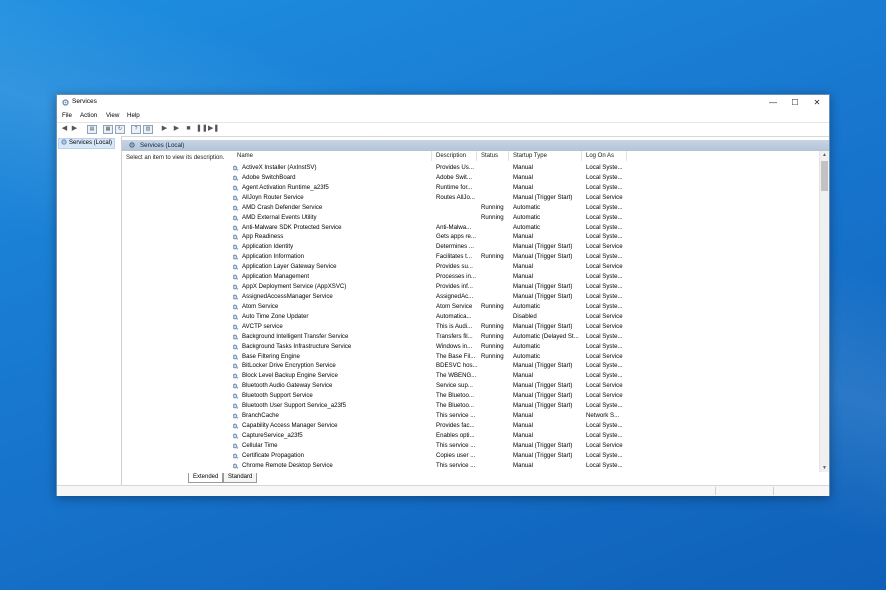  Describe the element at coordinates (133, 115) in the screenshot. I see `menu-help: Help` at that location.